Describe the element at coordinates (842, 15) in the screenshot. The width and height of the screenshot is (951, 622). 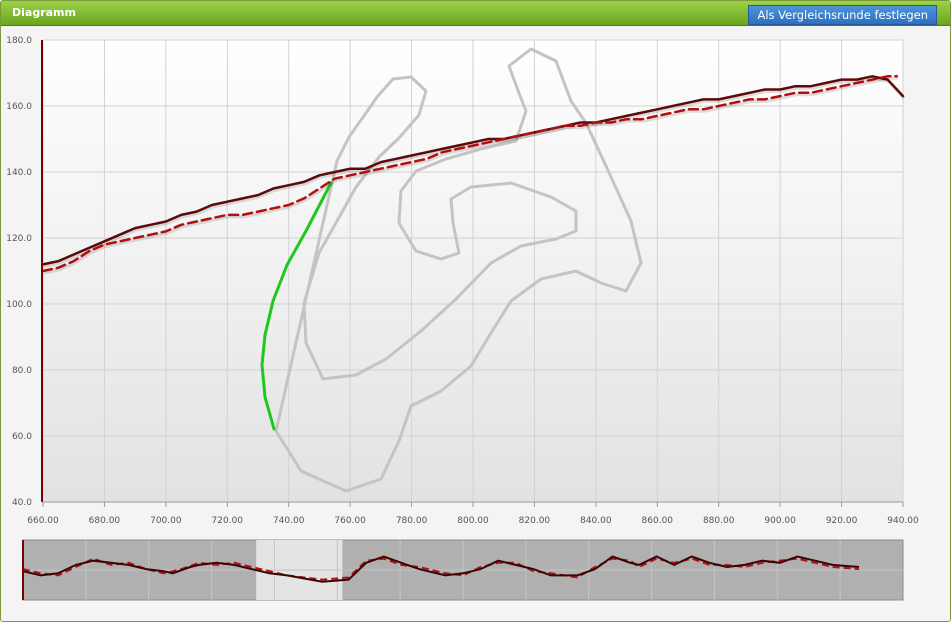
I see `set-comparison-lap-button: Als Vergleichsrunde festlegen` at that location.